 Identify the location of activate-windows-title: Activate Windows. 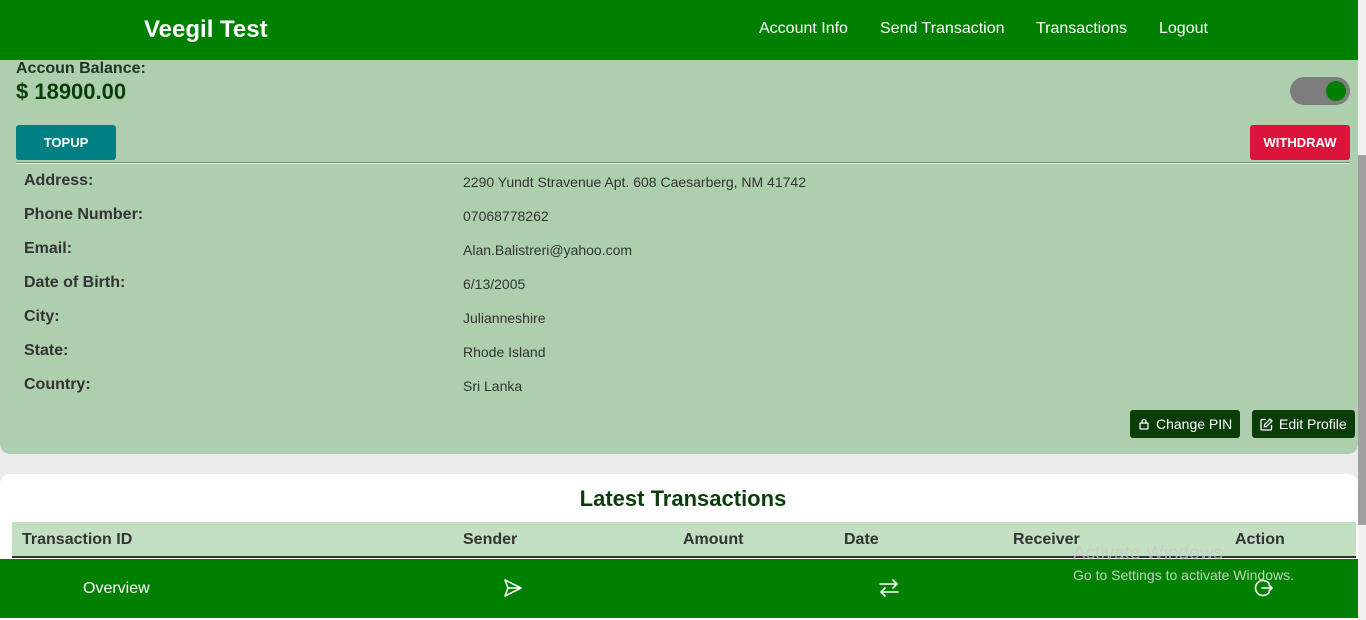
(1148, 553).